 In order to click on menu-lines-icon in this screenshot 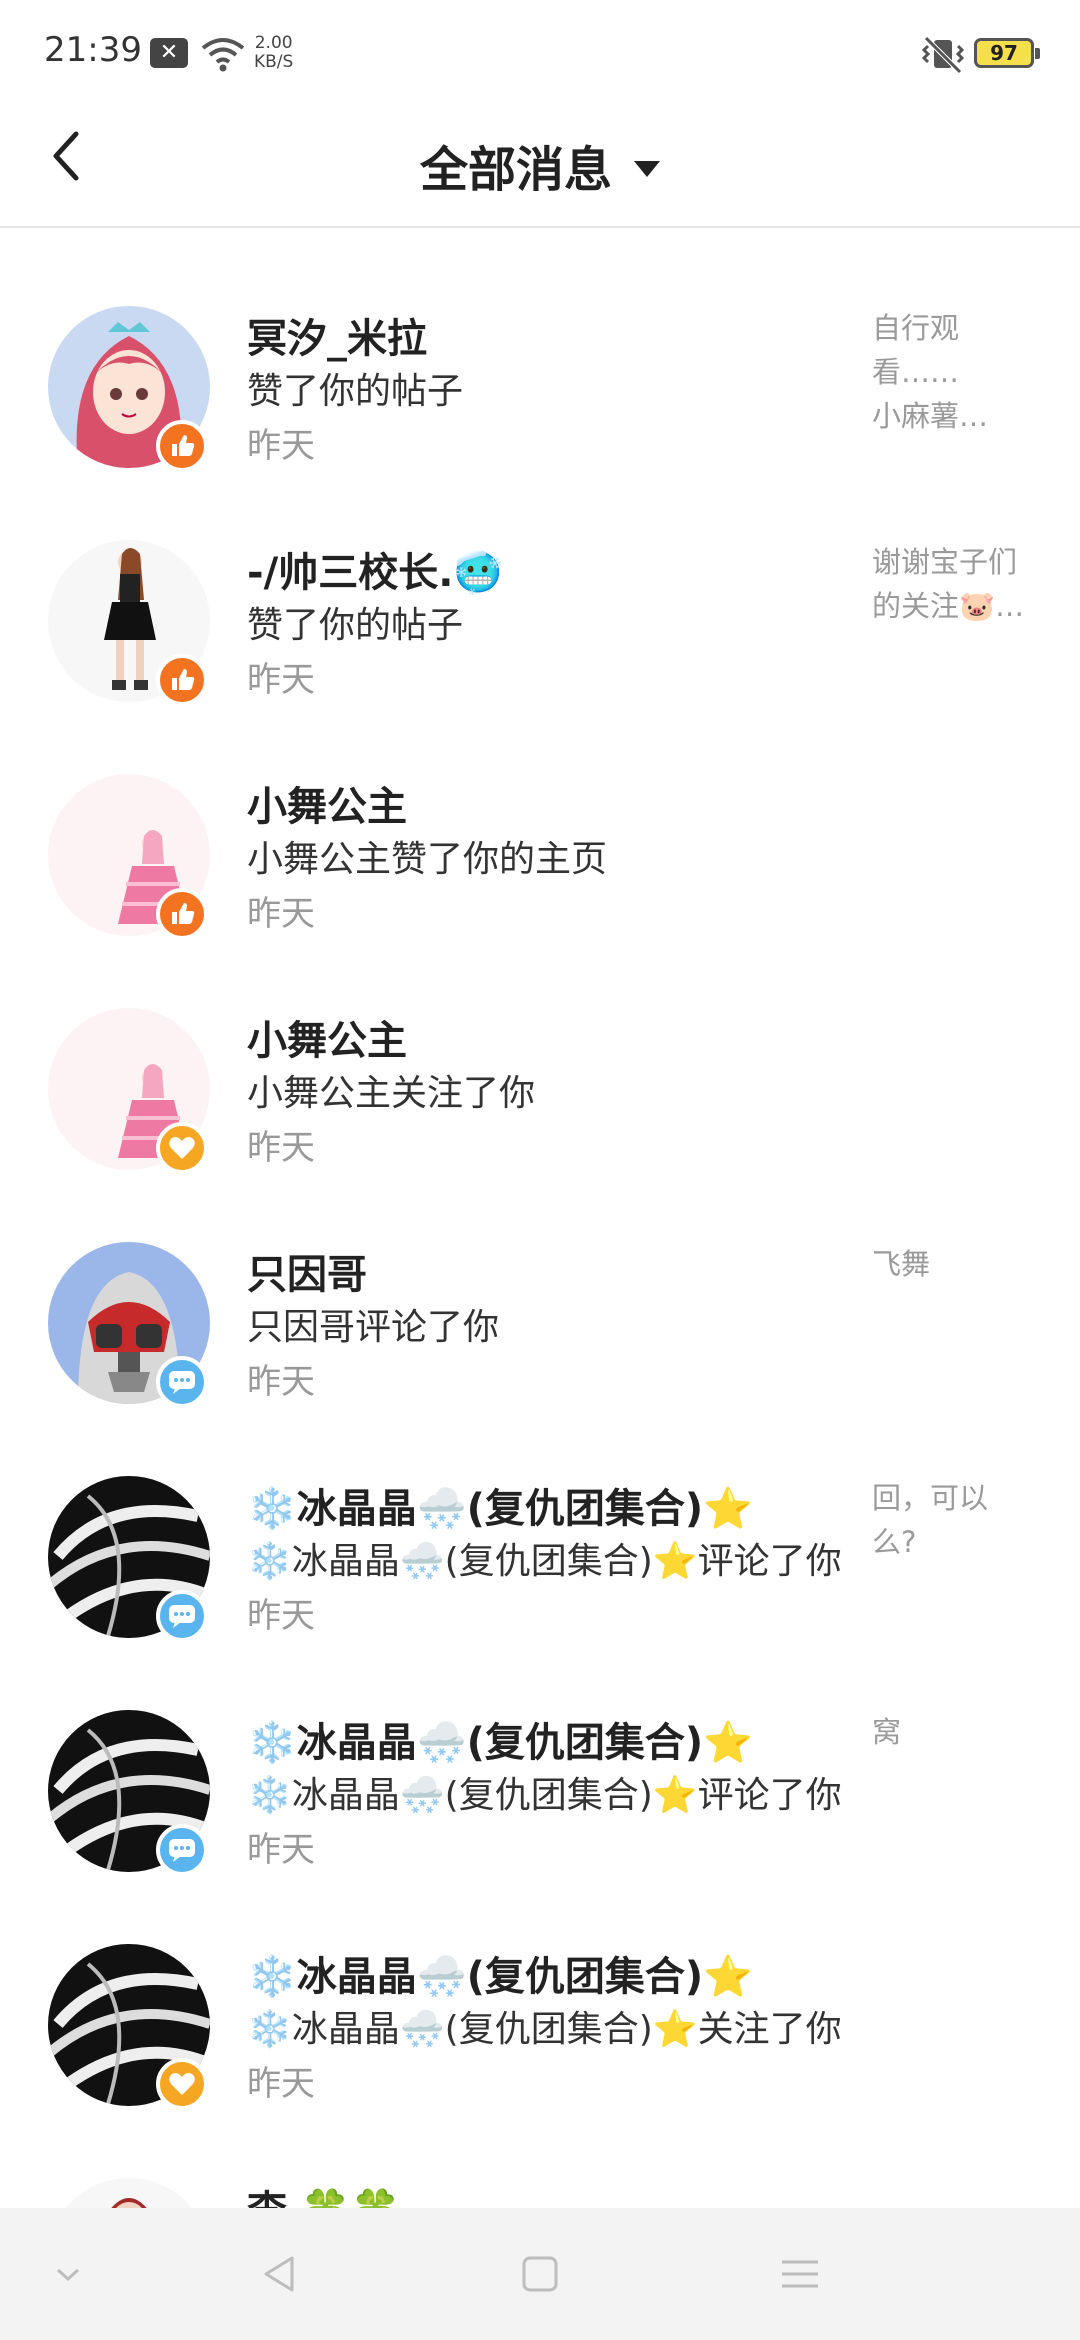, I will do `click(800, 2274)`.